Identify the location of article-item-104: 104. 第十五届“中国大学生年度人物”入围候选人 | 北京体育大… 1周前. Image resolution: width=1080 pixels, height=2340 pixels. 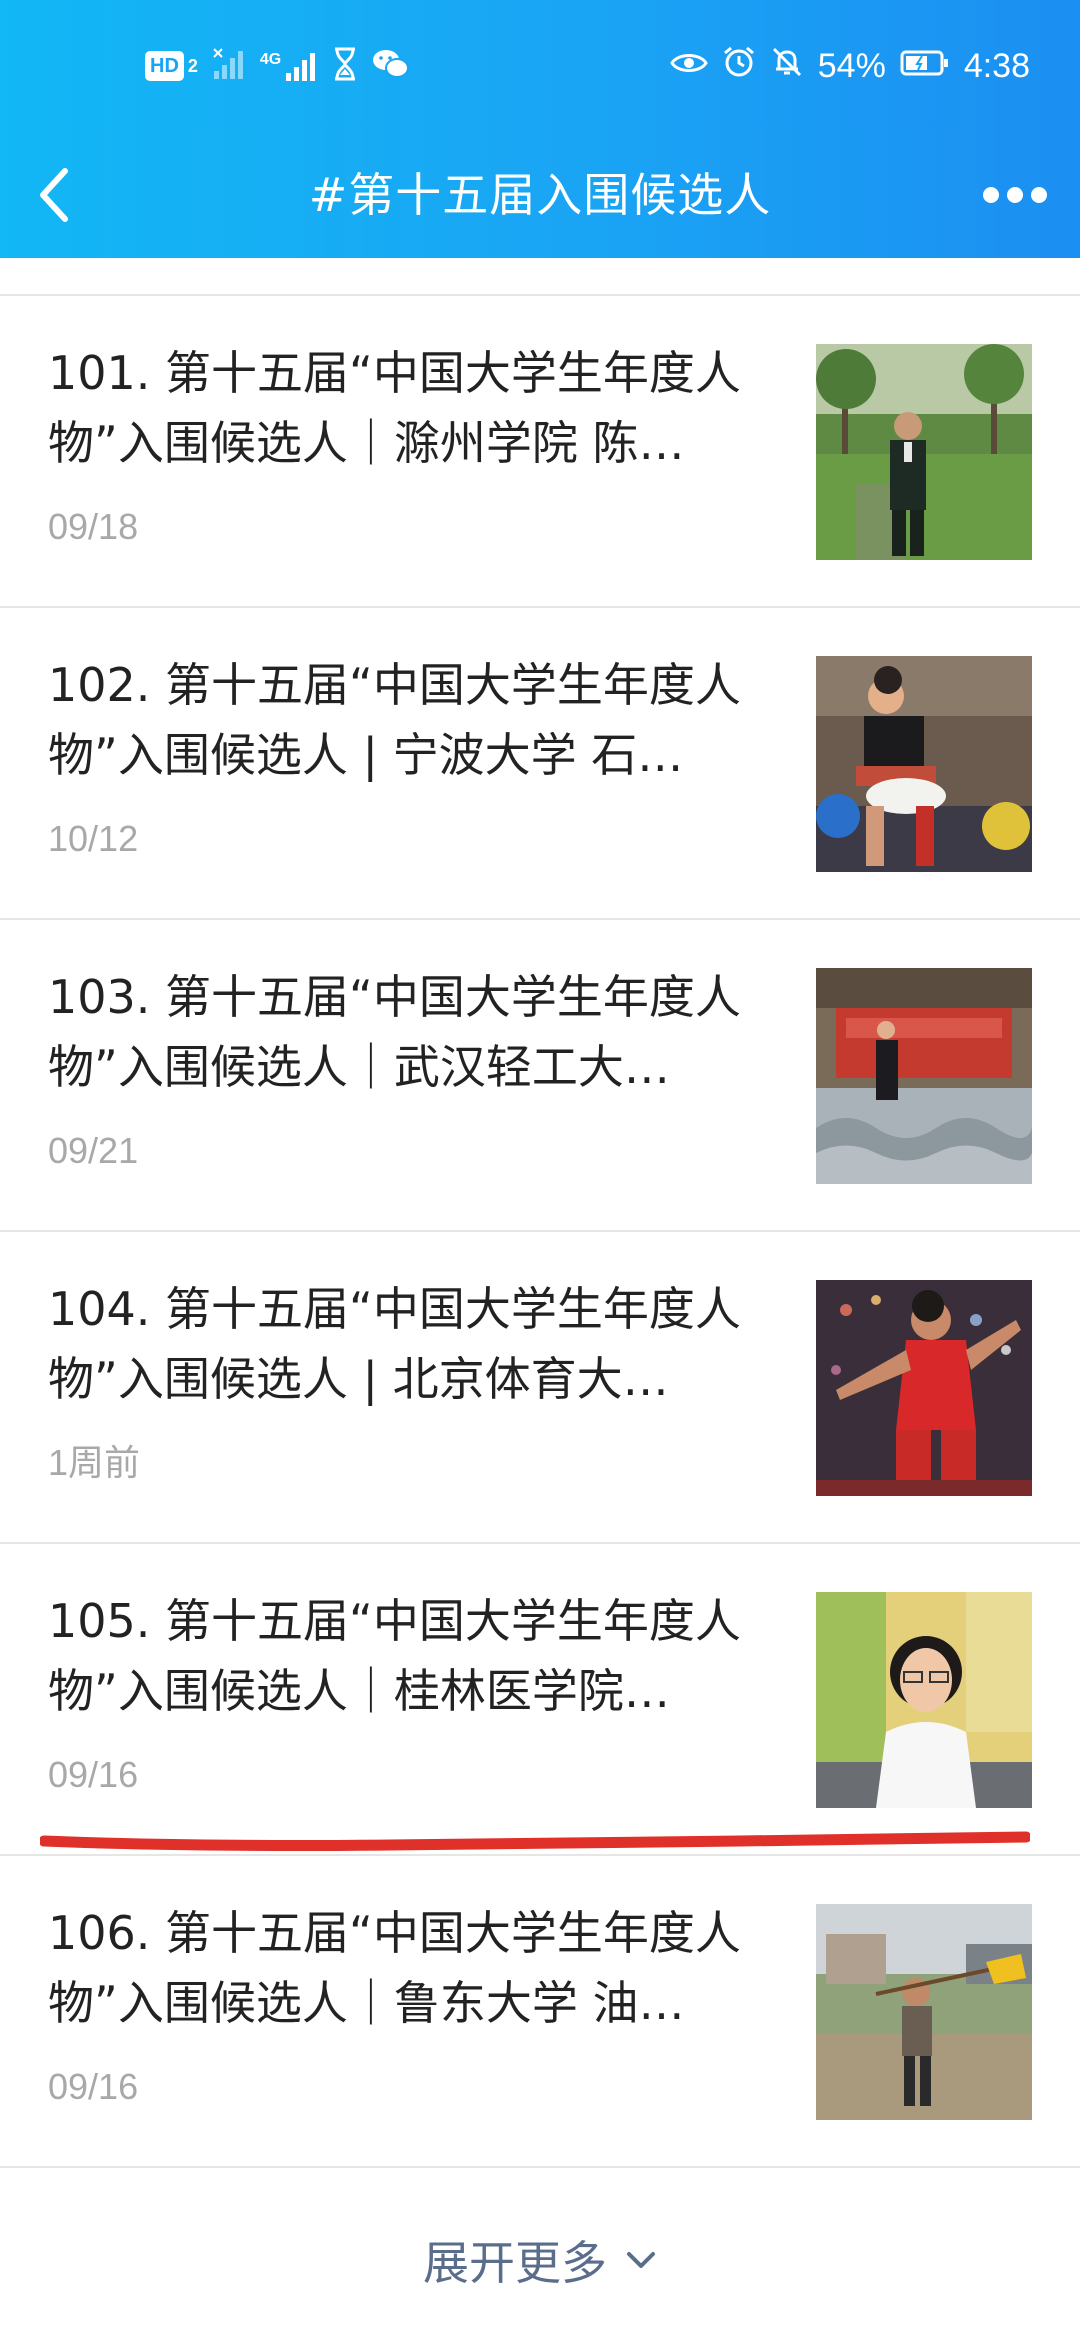
(540, 1388).